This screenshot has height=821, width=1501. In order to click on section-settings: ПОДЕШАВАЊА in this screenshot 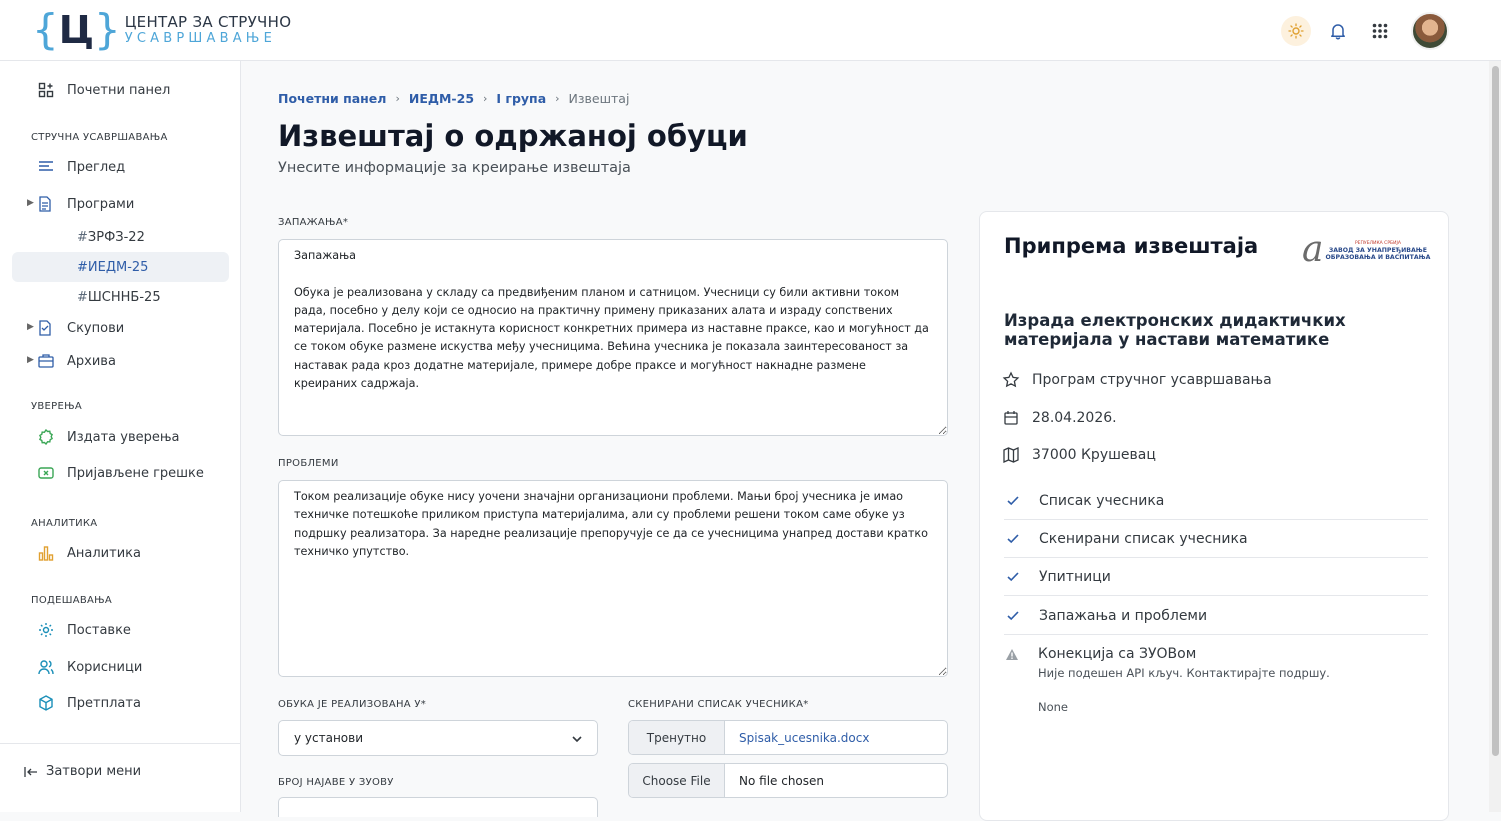, I will do `click(72, 600)`.